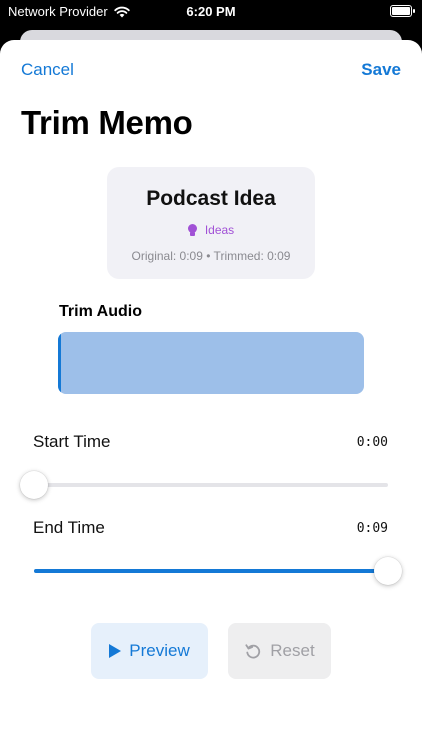 The image size is (422, 750). What do you see at coordinates (388, 571) in the screenshot?
I see `end-time-slider-thumb` at bounding box center [388, 571].